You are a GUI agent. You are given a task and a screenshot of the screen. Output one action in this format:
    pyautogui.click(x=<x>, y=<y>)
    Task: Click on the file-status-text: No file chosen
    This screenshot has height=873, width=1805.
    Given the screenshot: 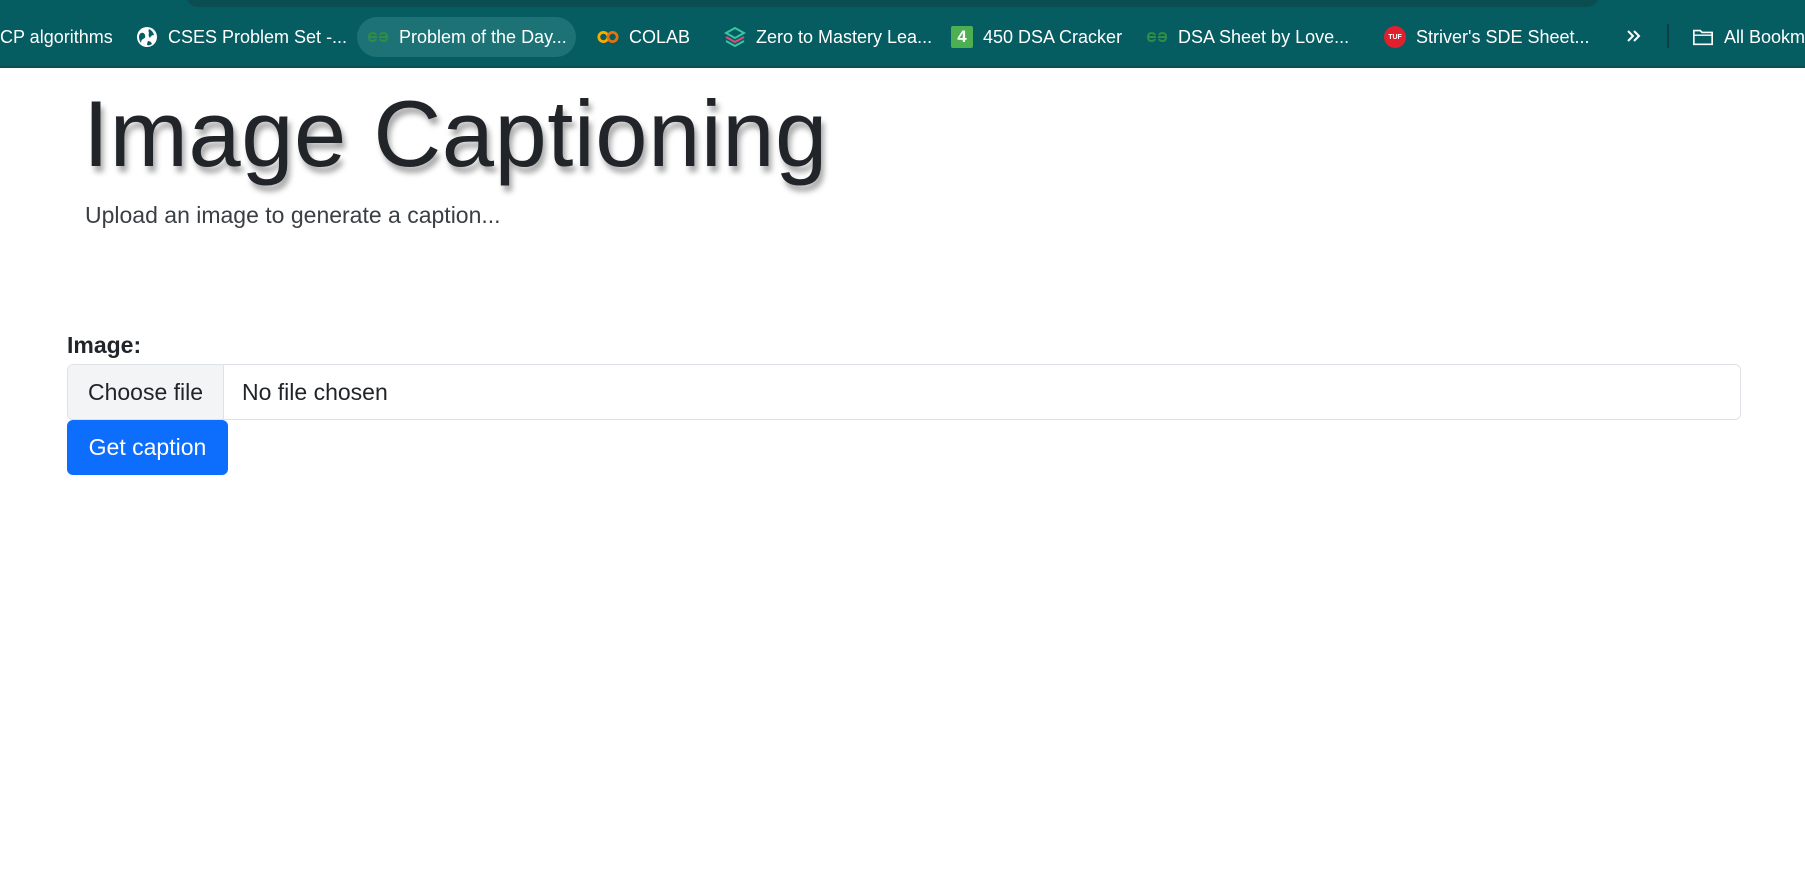 What is the action you would take?
    pyautogui.click(x=315, y=391)
    